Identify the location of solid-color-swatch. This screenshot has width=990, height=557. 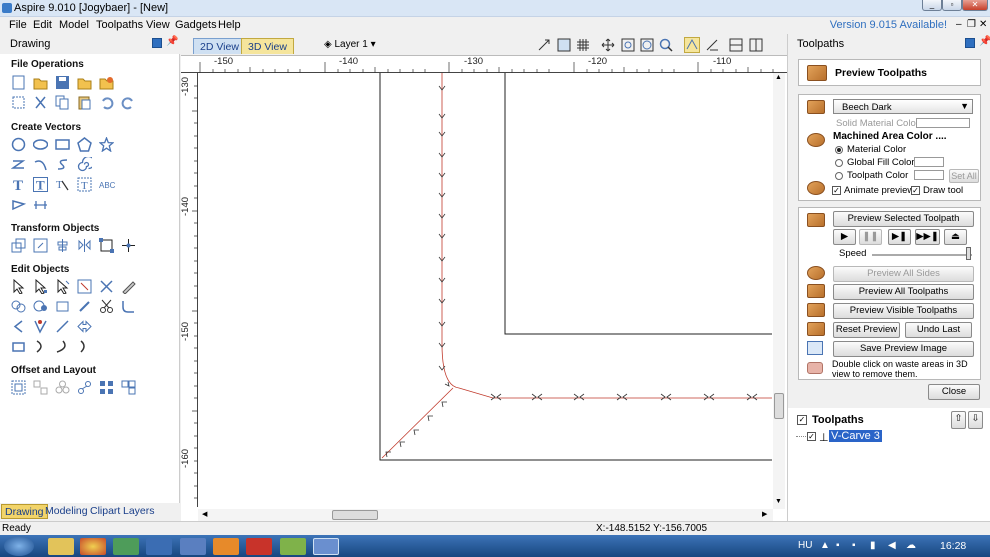
(943, 123).